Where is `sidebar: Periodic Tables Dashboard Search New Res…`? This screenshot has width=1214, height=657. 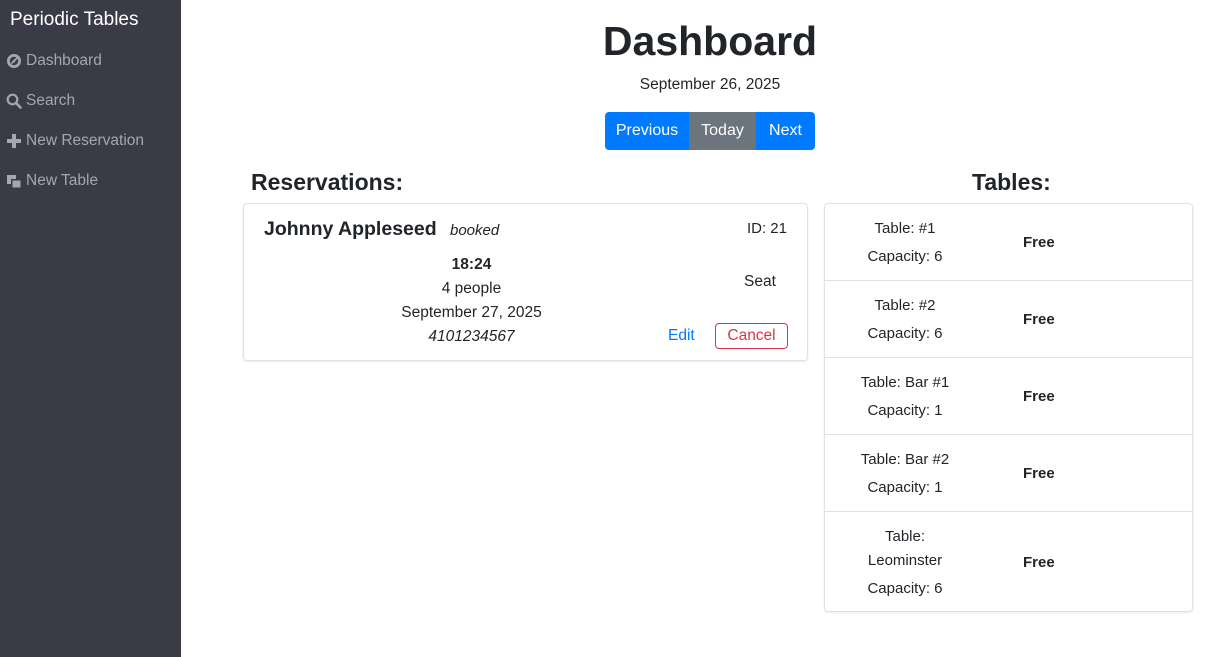
sidebar: Periodic Tables Dashboard Search New Res… is located at coordinates (90, 328).